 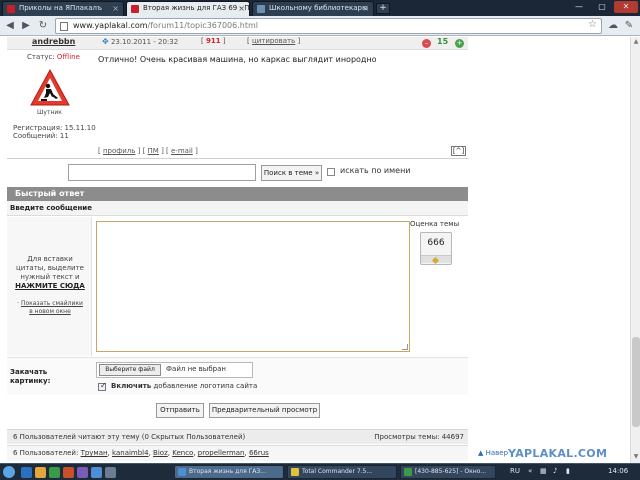 What do you see at coordinates (436, 260) in the screenshot?
I see `rate-up-button` at bounding box center [436, 260].